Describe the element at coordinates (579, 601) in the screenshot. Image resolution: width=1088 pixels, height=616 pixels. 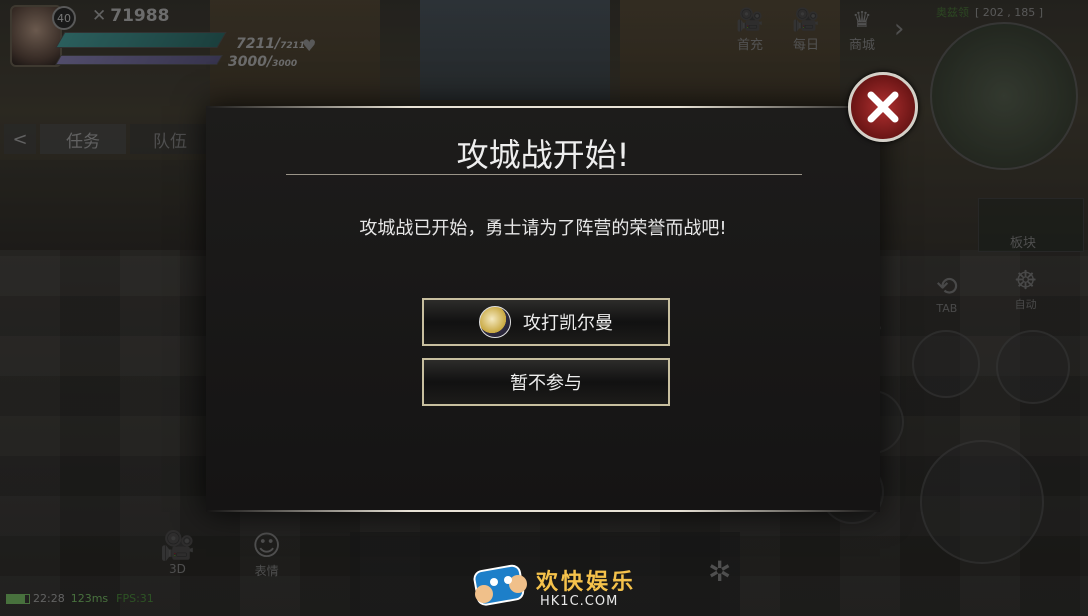
I see `watermark-url: HK1C.COM` at that location.